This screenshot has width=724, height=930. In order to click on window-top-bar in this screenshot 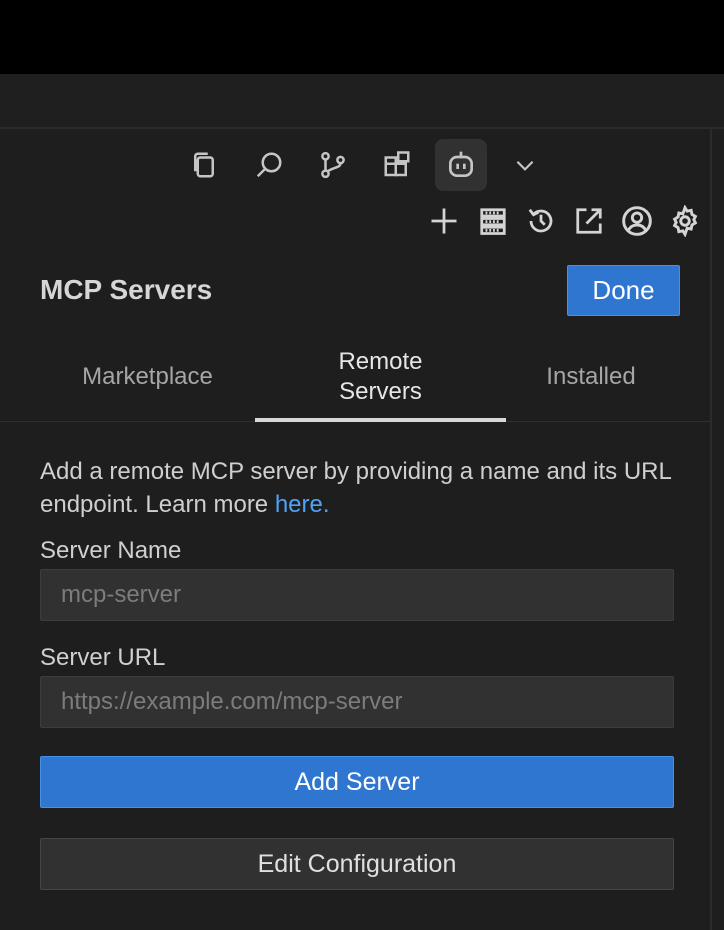, I will do `click(362, 37)`.